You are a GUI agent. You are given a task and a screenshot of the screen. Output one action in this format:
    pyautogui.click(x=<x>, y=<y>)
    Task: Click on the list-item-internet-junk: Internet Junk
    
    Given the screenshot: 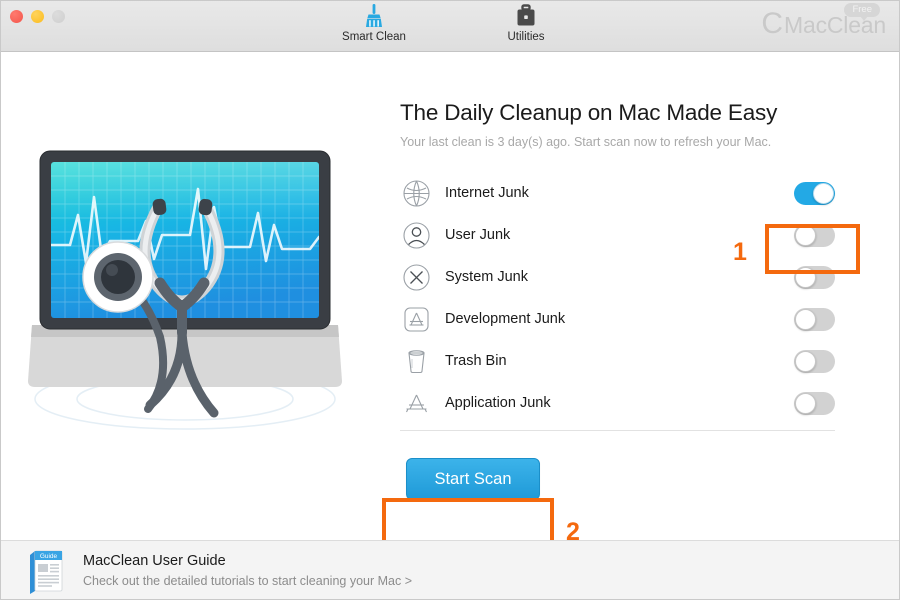 What is the action you would take?
    pyautogui.click(x=617, y=193)
    